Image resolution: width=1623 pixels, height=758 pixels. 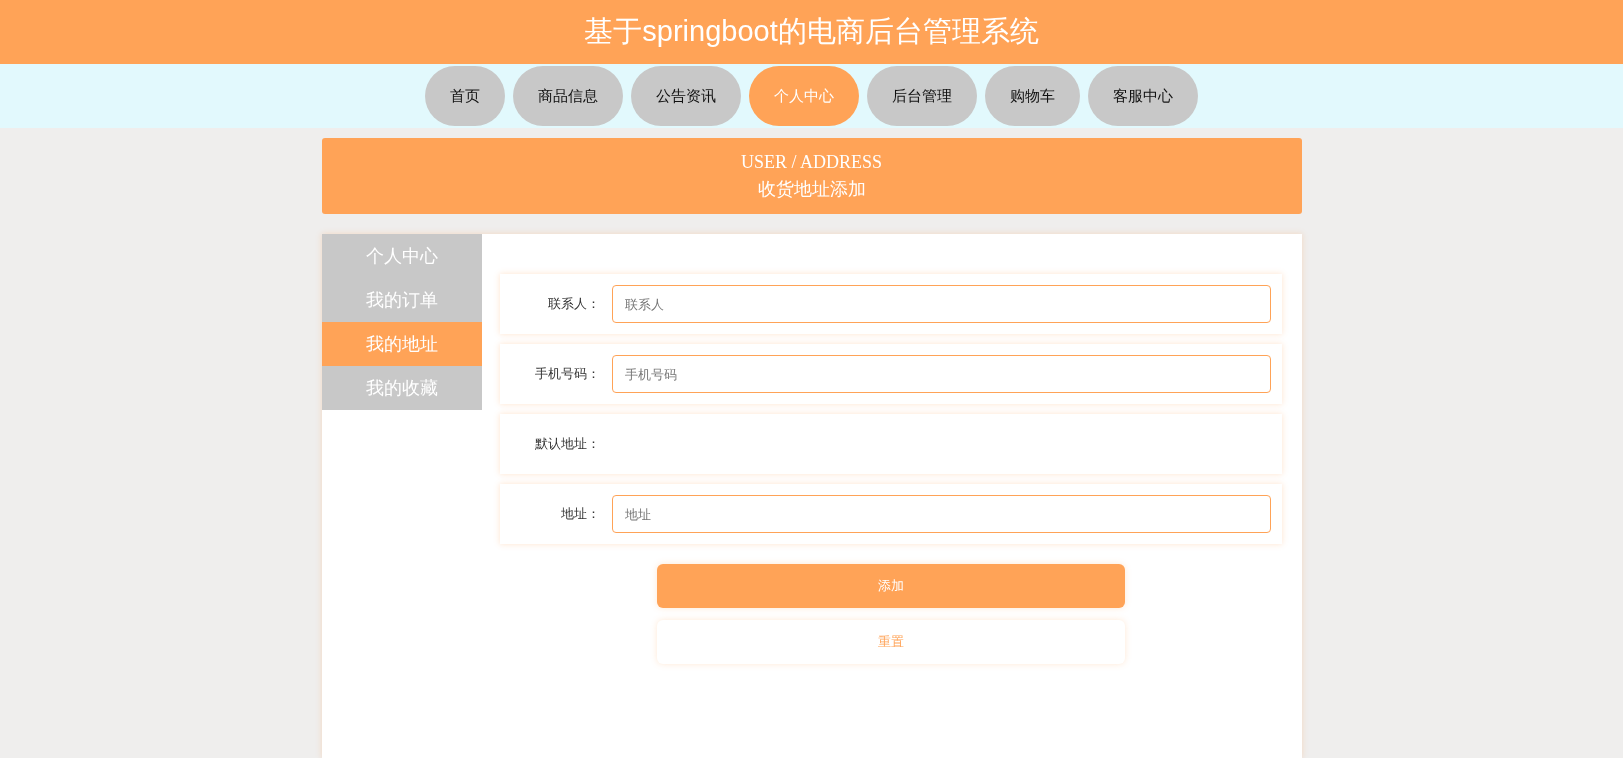 What do you see at coordinates (811, 162) in the screenshot?
I see `banner-subtitle: USER / ADDRESS` at bounding box center [811, 162].